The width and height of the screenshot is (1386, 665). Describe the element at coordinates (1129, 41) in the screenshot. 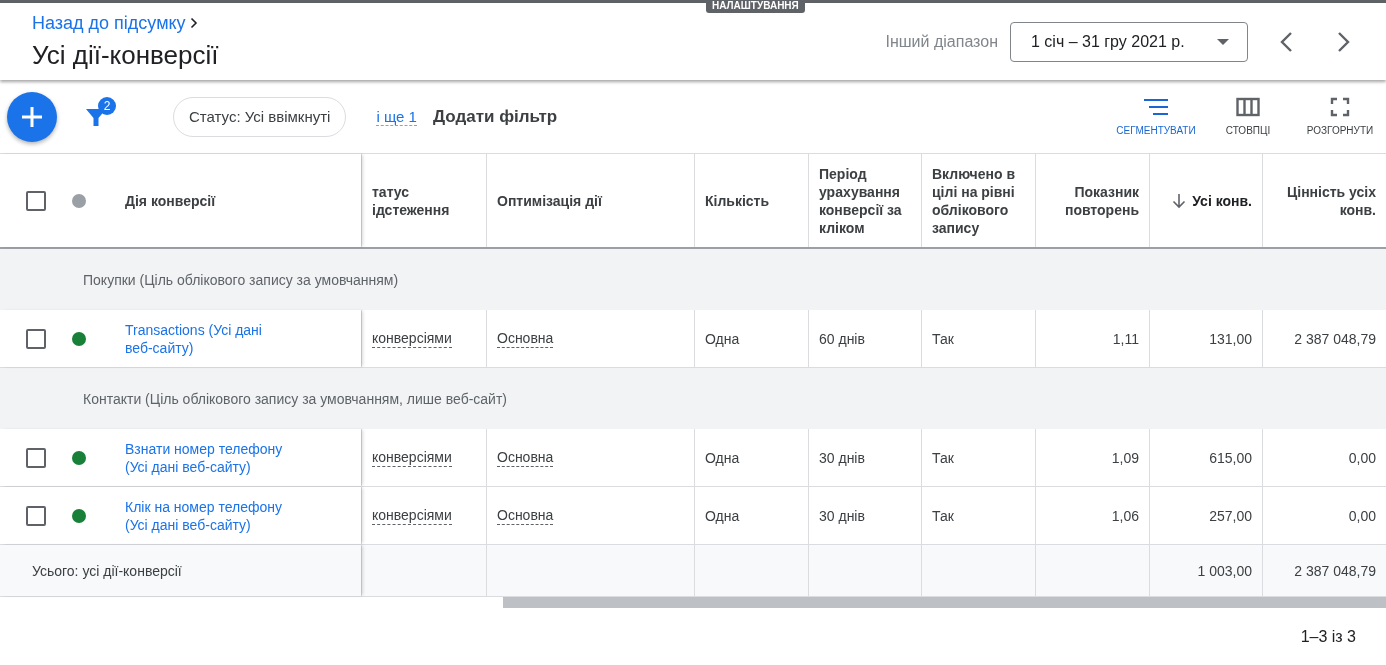

I see `date-range-dropdown: 1 січ – 31 гру 2021 р.` at that location.